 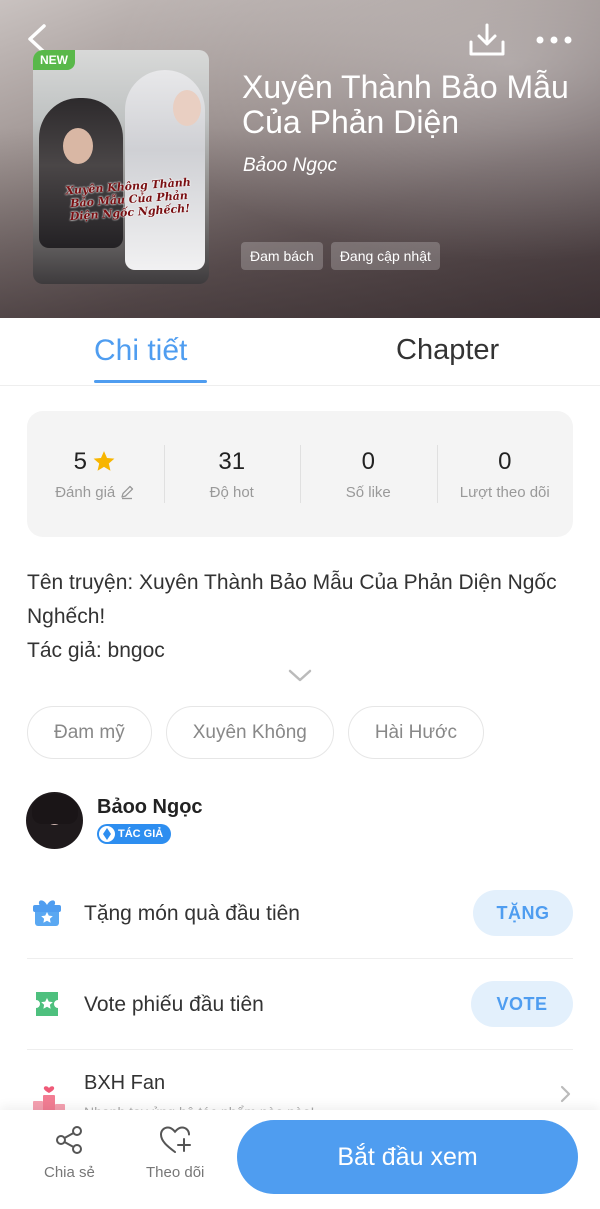 I want to click on ticket-icon, so click(x=47, y=1004).